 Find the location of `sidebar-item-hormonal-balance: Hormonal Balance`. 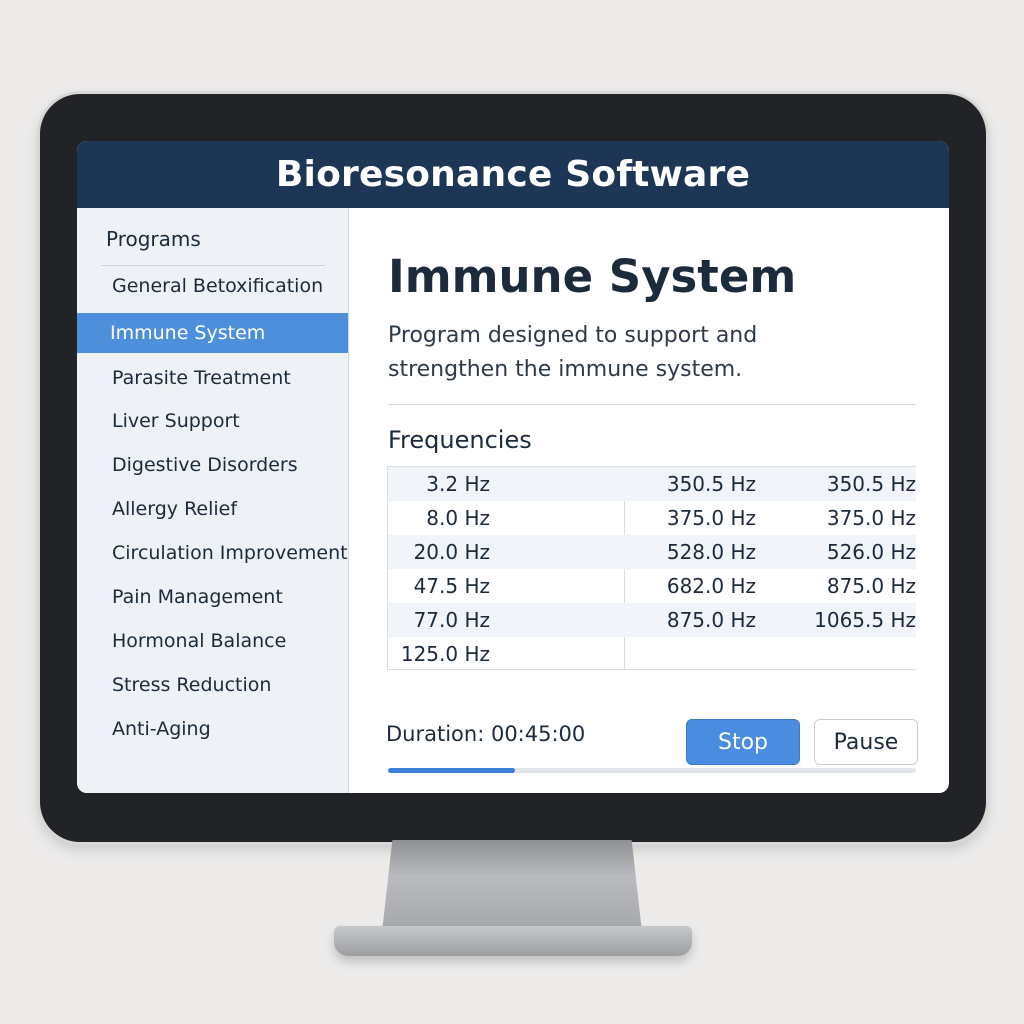

sidebar-item-hormonal-balance: Hormonal Balance is located at coordinates (212, 641).